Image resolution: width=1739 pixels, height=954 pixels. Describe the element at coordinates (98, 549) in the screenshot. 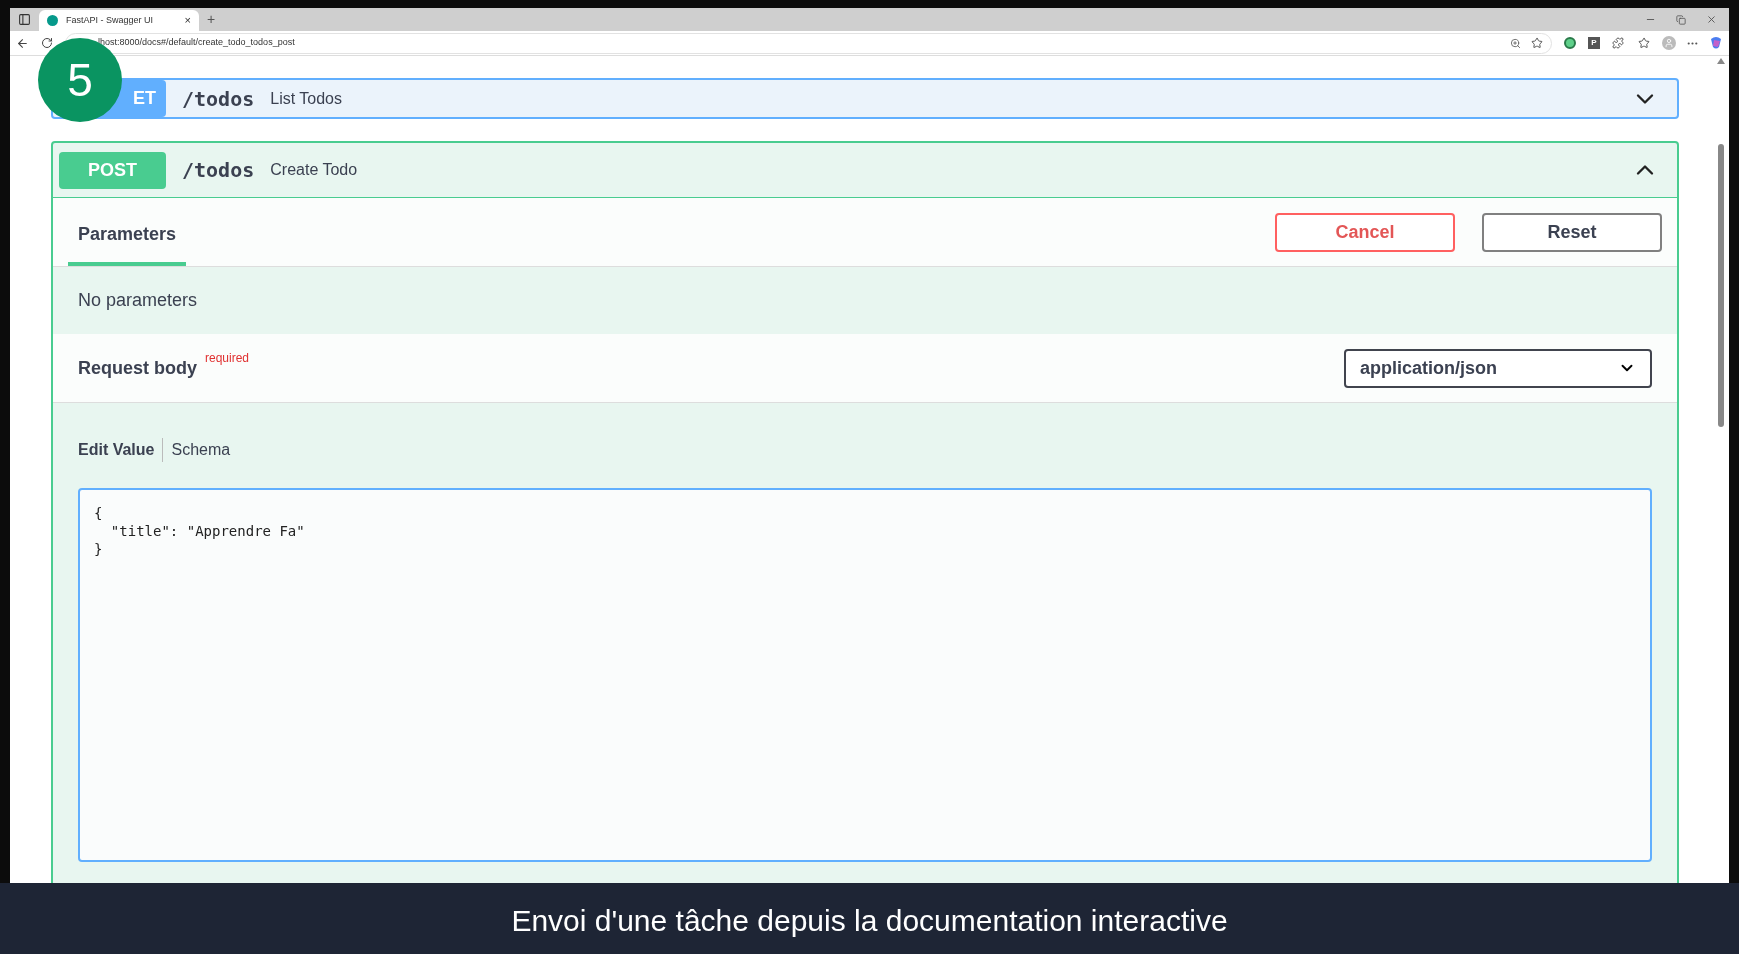

I see `code-line: }` at that location.